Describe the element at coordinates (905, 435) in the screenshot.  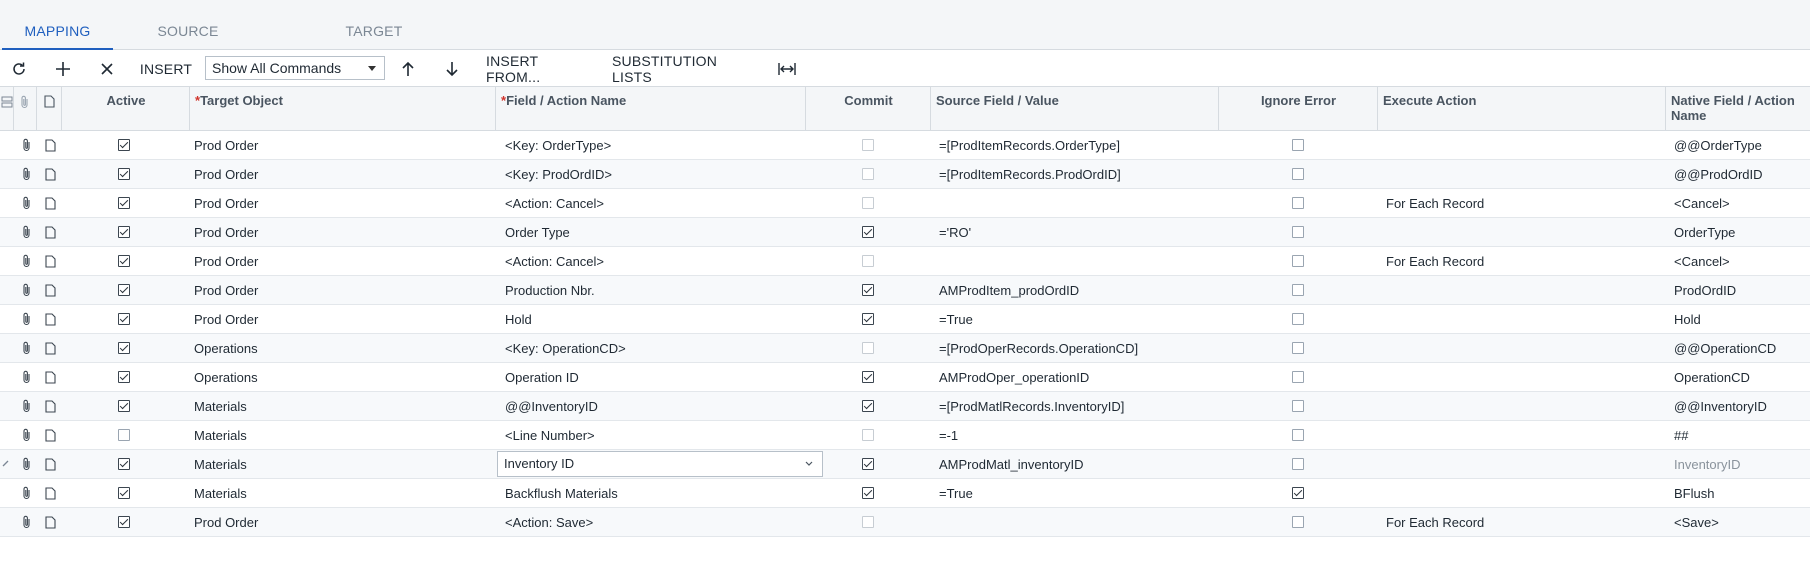
I see `table-row: Materials <Line Number> =-1 ##` at that location.